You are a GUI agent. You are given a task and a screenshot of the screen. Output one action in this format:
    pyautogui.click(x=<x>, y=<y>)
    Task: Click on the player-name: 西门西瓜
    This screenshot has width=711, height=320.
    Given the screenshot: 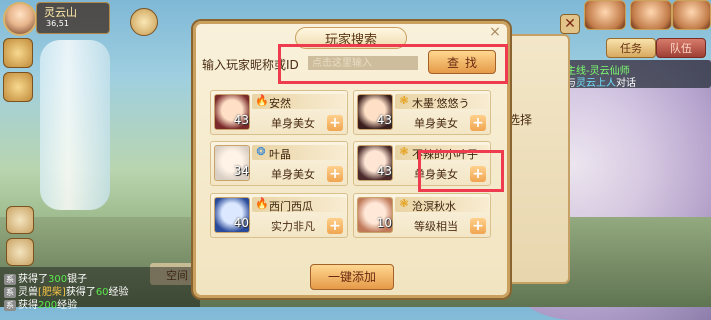 What is the action you would take?
    pyautogui.click(x=291, y=206)
    